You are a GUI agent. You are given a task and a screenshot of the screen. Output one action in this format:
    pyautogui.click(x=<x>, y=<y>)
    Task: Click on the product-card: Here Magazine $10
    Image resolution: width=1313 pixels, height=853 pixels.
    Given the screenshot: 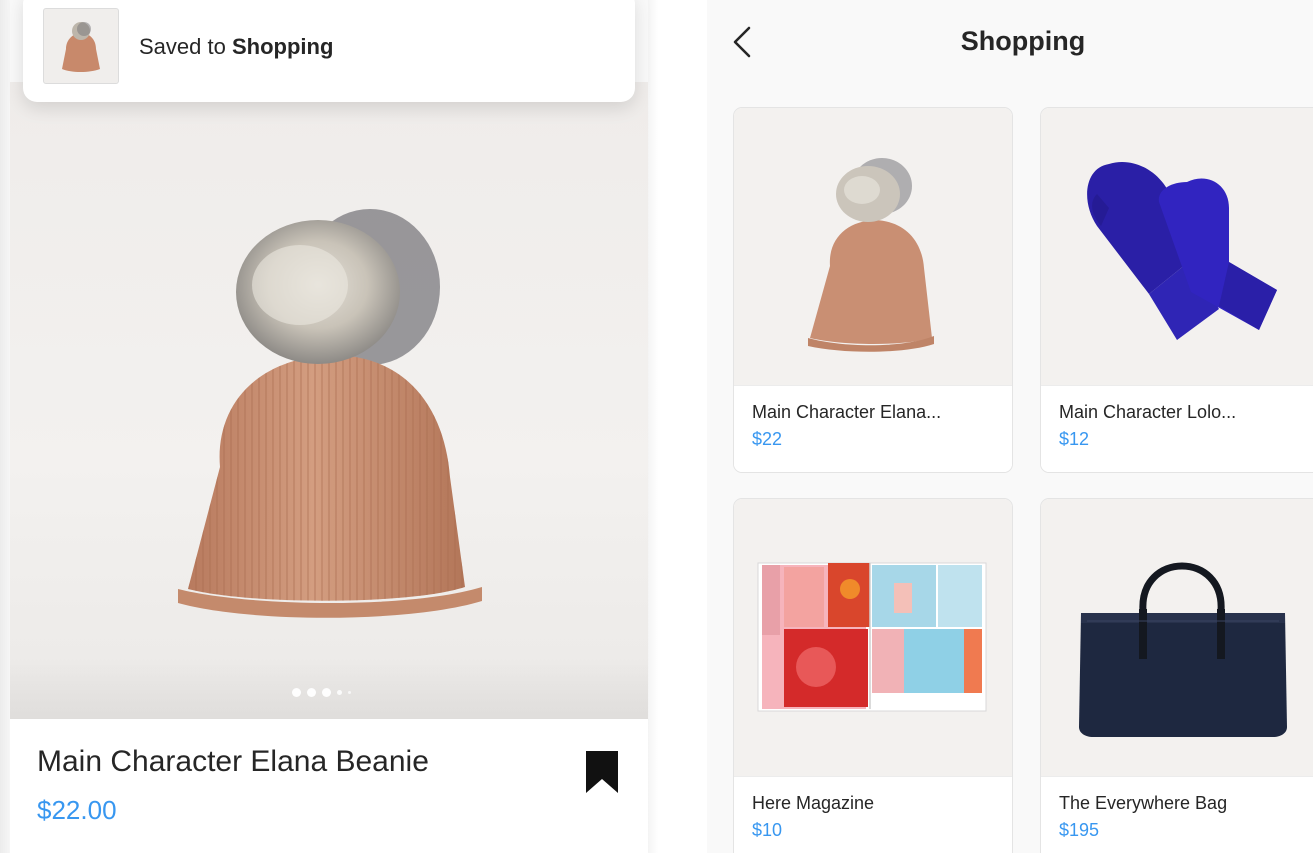 What is the action you would take?
    pyautogui.click(x=873, y=675)
    